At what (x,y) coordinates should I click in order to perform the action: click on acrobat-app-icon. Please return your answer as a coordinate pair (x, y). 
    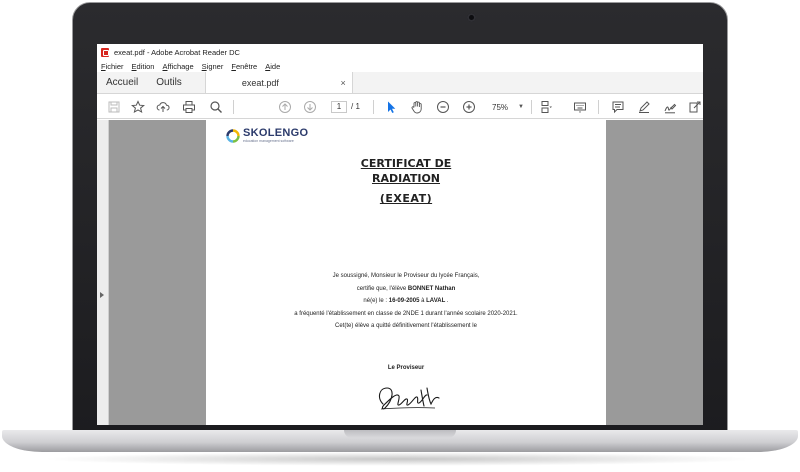
    Looking at the image, I should click on (105, 52).